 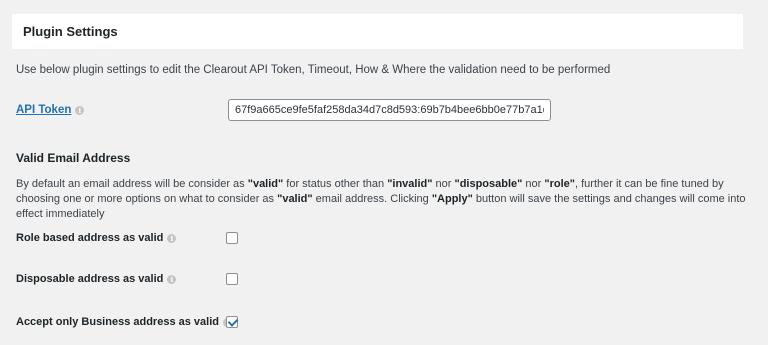 I want to click on description-text: email address. Clicking, so click(x=372, y=199).